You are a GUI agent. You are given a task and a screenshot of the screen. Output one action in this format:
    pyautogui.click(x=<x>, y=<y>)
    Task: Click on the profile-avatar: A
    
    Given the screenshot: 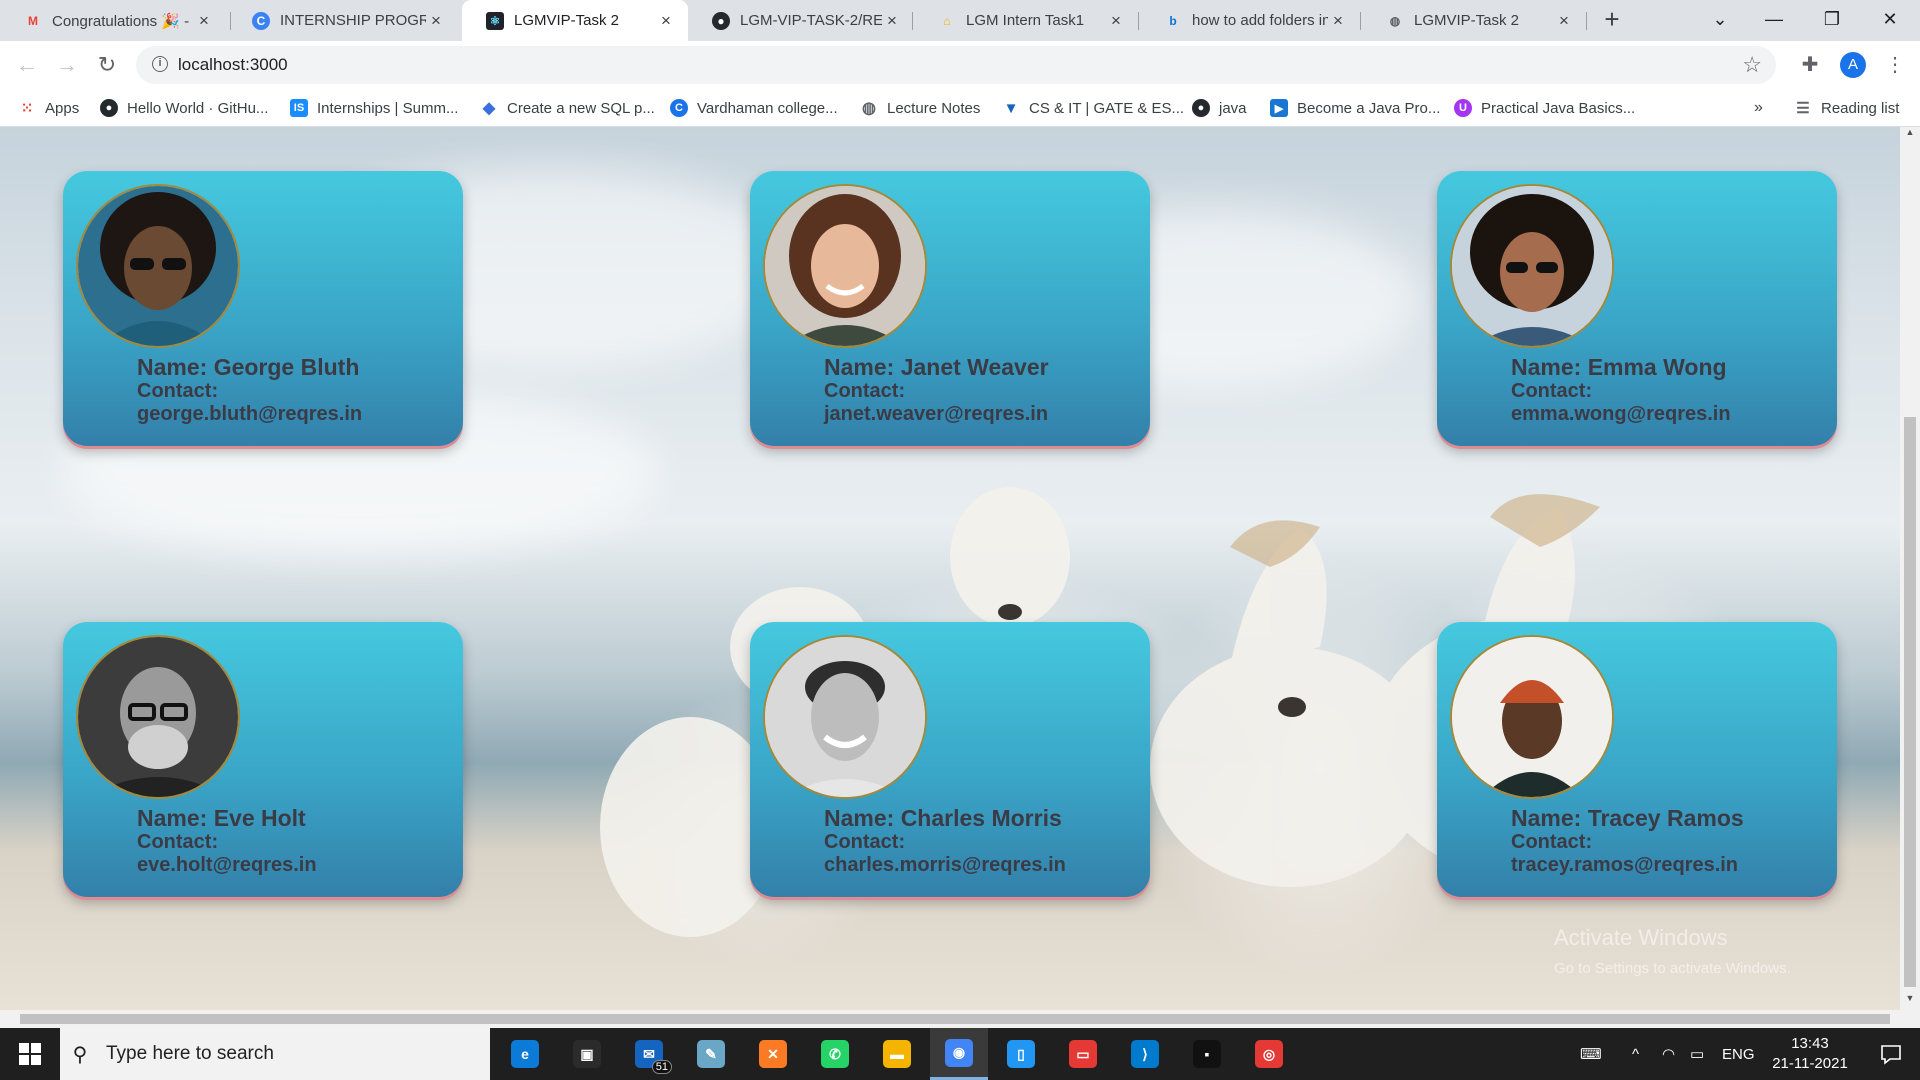 What is the action you would take?
    pyautogui.click(x=1853, y=65)
    